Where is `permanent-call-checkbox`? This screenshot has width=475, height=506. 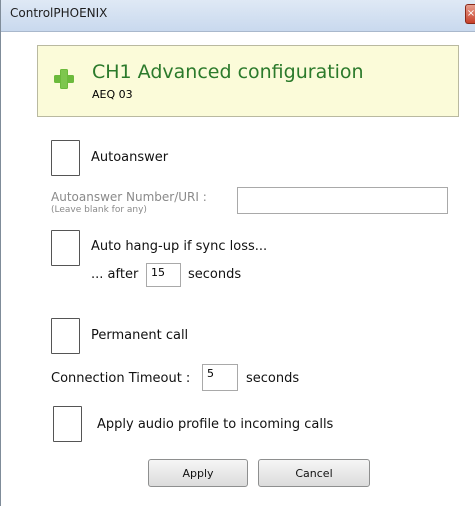 permanent-call-checkbox is located at coordinates (65, 336).